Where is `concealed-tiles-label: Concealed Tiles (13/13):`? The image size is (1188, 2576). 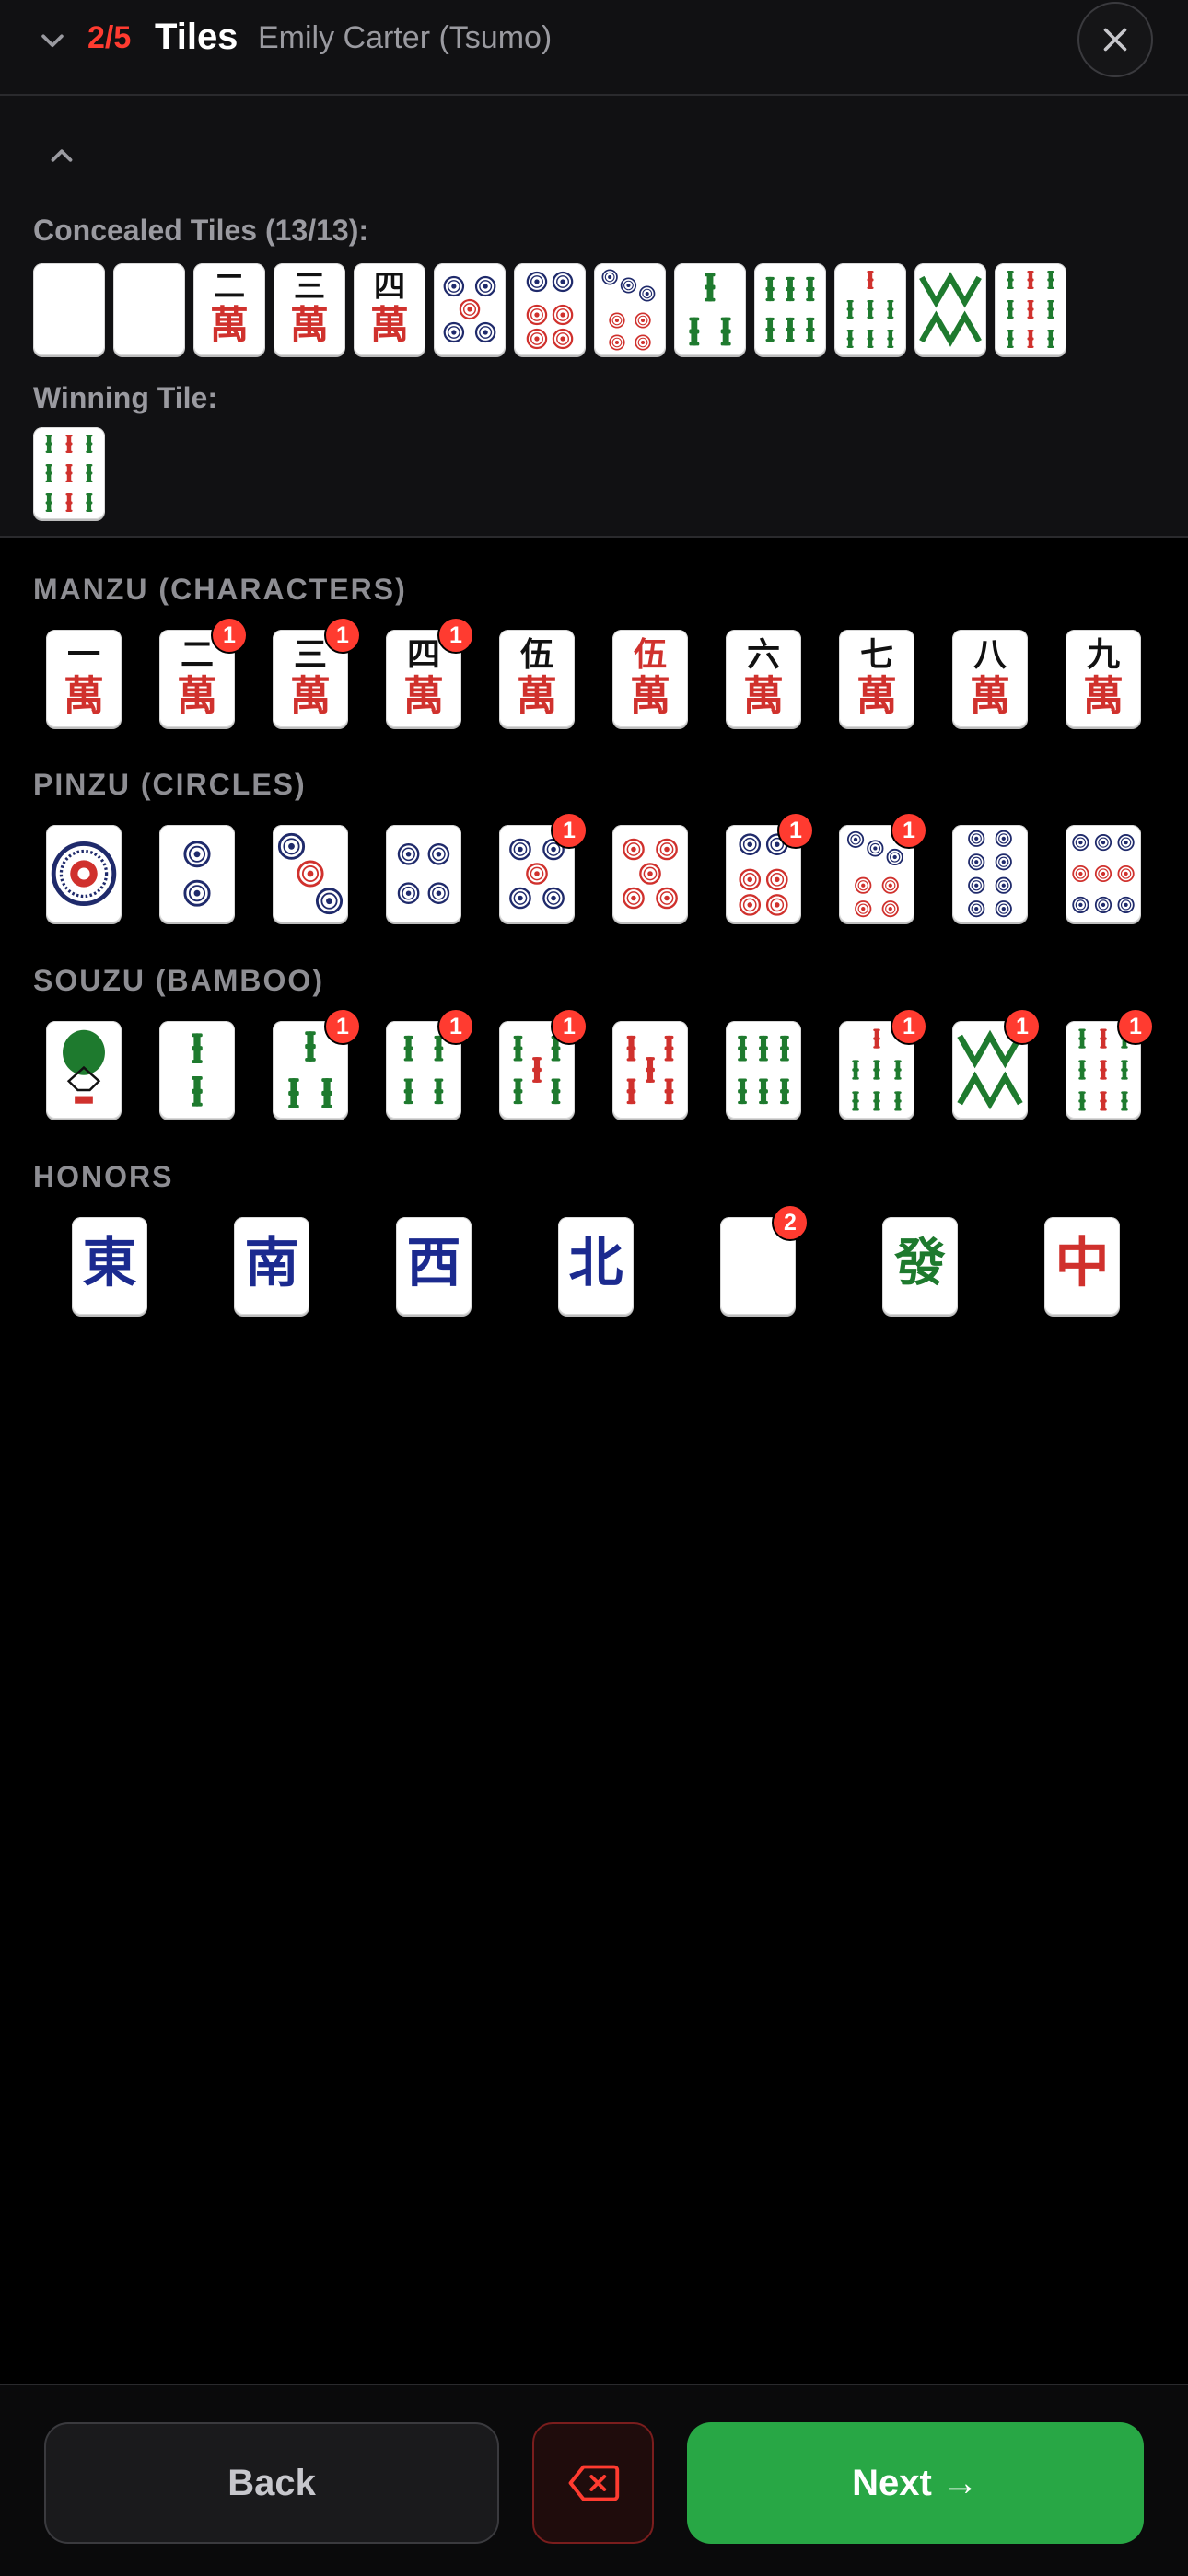 concealed-tiles-label: Concealed Tiles (13/13): is located at coordinates (201, 230).